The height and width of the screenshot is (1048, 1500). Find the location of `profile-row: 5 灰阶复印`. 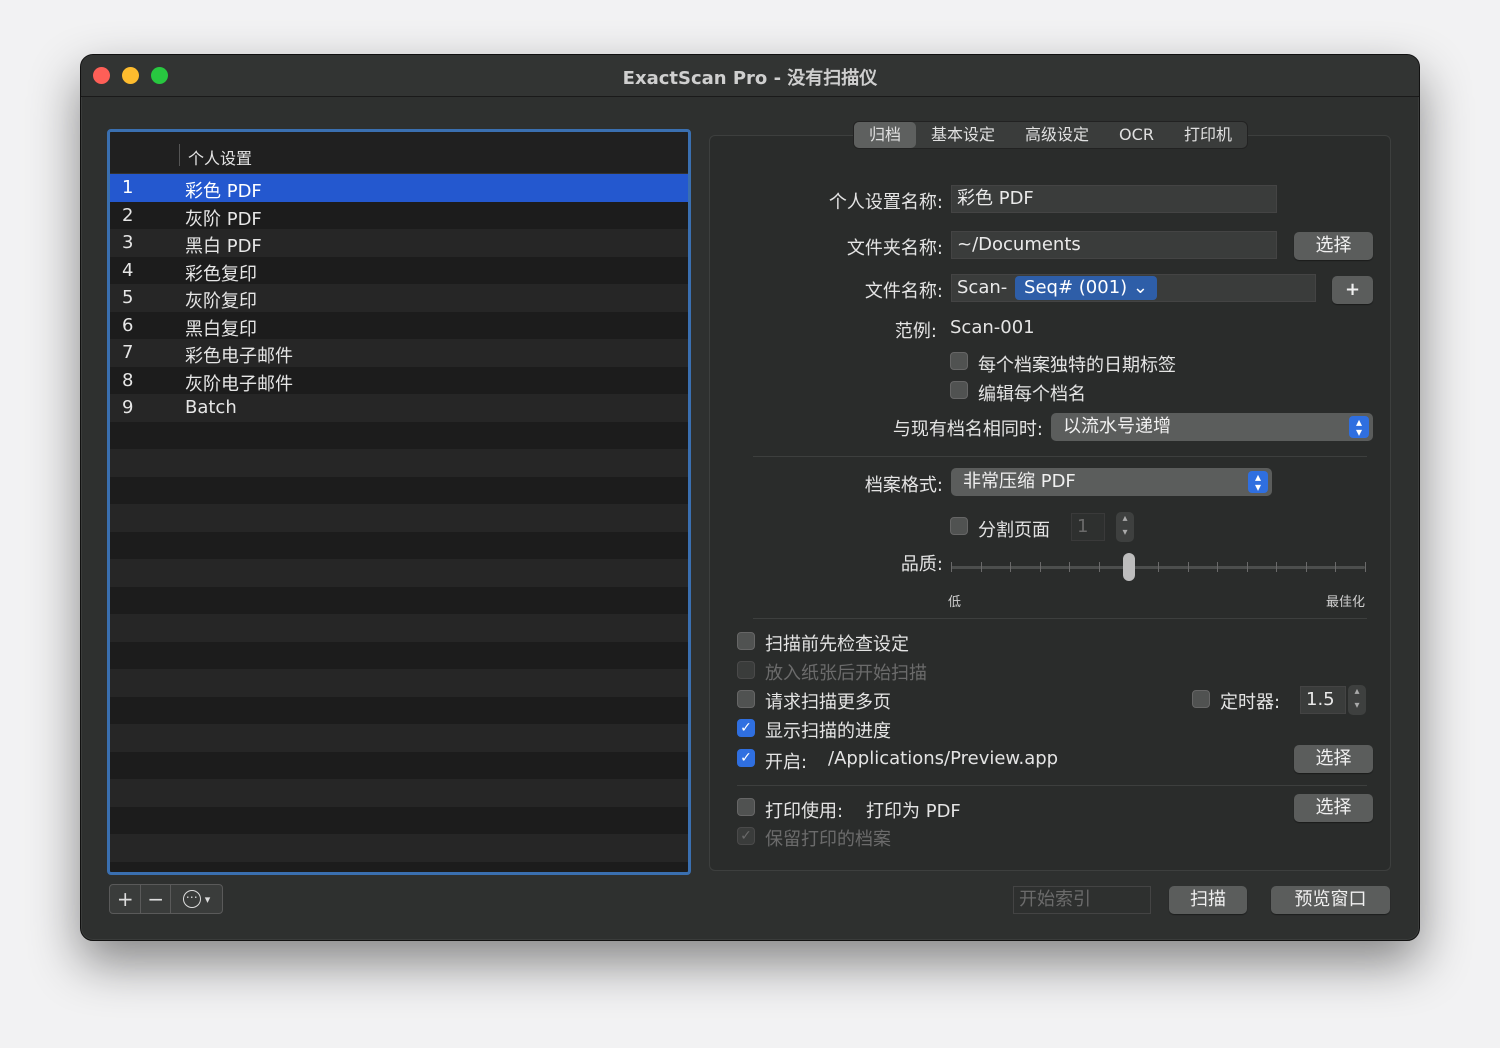

profile-row: 5 灰阶复印 is located at coordinates (399, 298).